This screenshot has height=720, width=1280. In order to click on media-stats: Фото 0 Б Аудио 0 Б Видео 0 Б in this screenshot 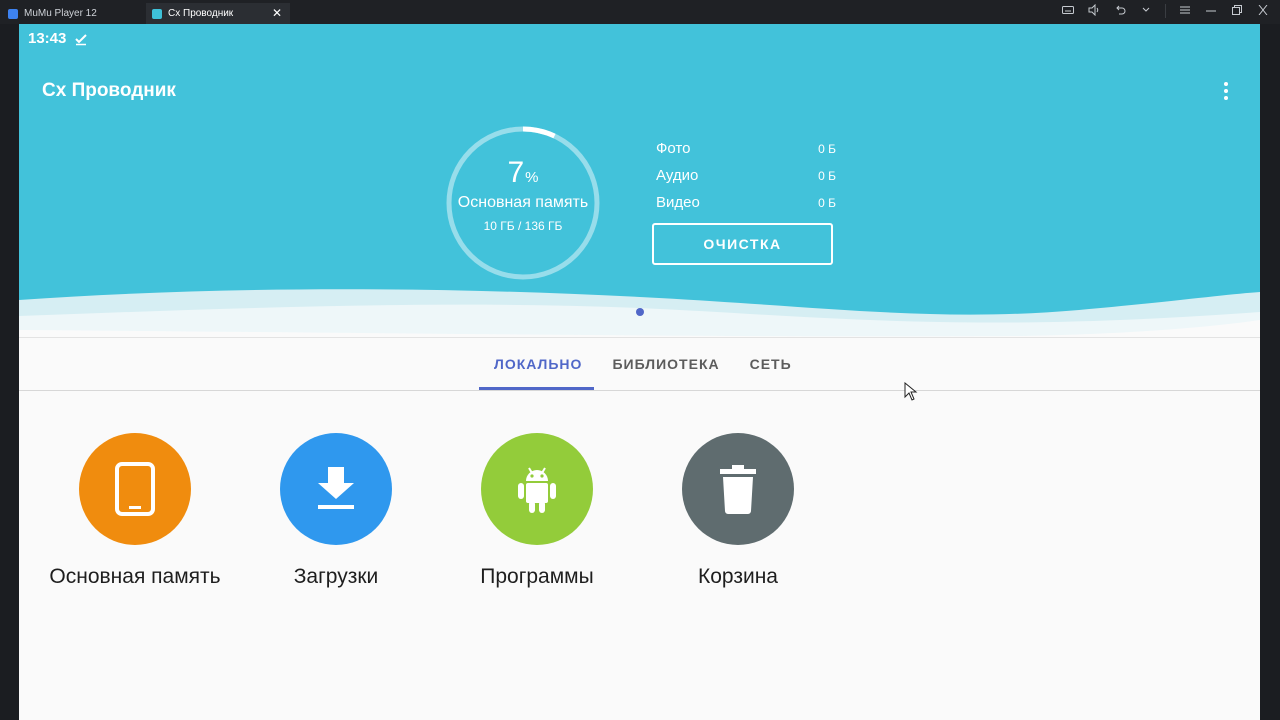, I will do `click(746, 180)`.